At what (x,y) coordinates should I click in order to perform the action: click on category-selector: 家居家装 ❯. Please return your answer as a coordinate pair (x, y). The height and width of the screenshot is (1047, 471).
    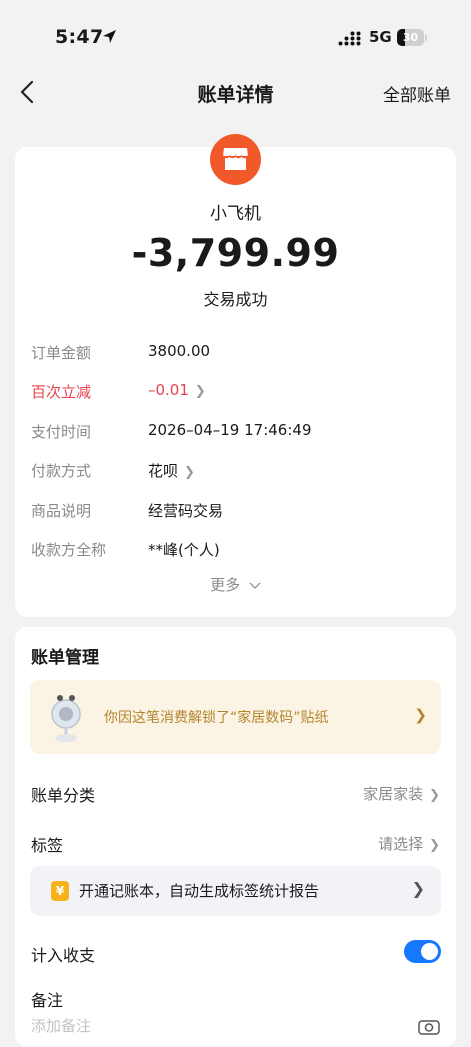
    Looking at the image, I should click on (401, 793).